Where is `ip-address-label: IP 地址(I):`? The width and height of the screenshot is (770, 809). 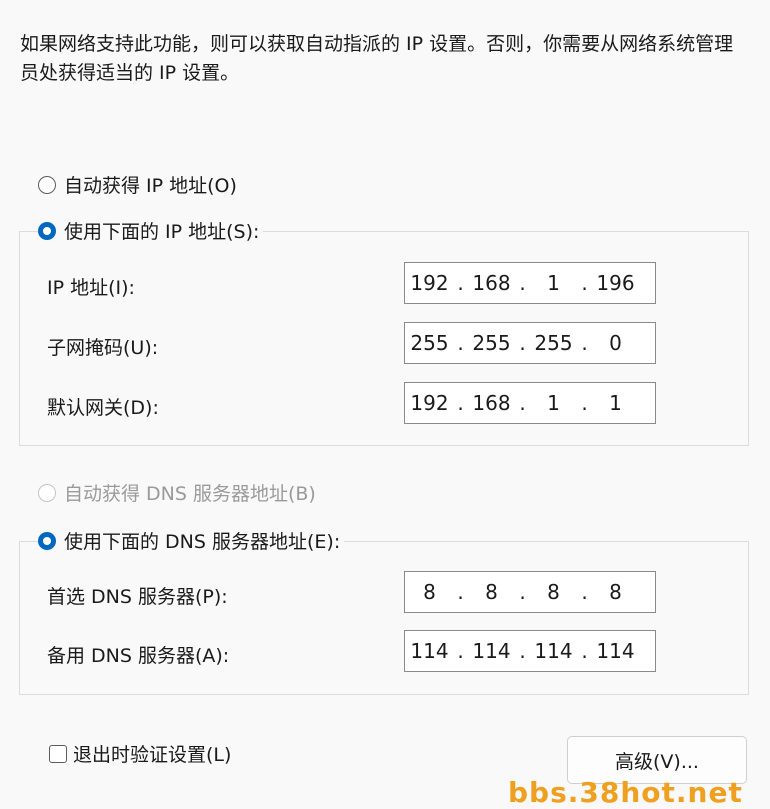 ip-address-label: IP 地址(I): is located at coordinates (91, 288).